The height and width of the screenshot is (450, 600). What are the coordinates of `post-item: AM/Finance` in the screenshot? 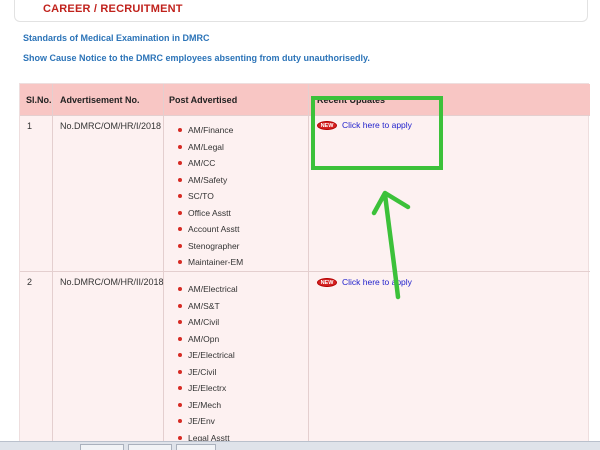 It's located at (210, 130).